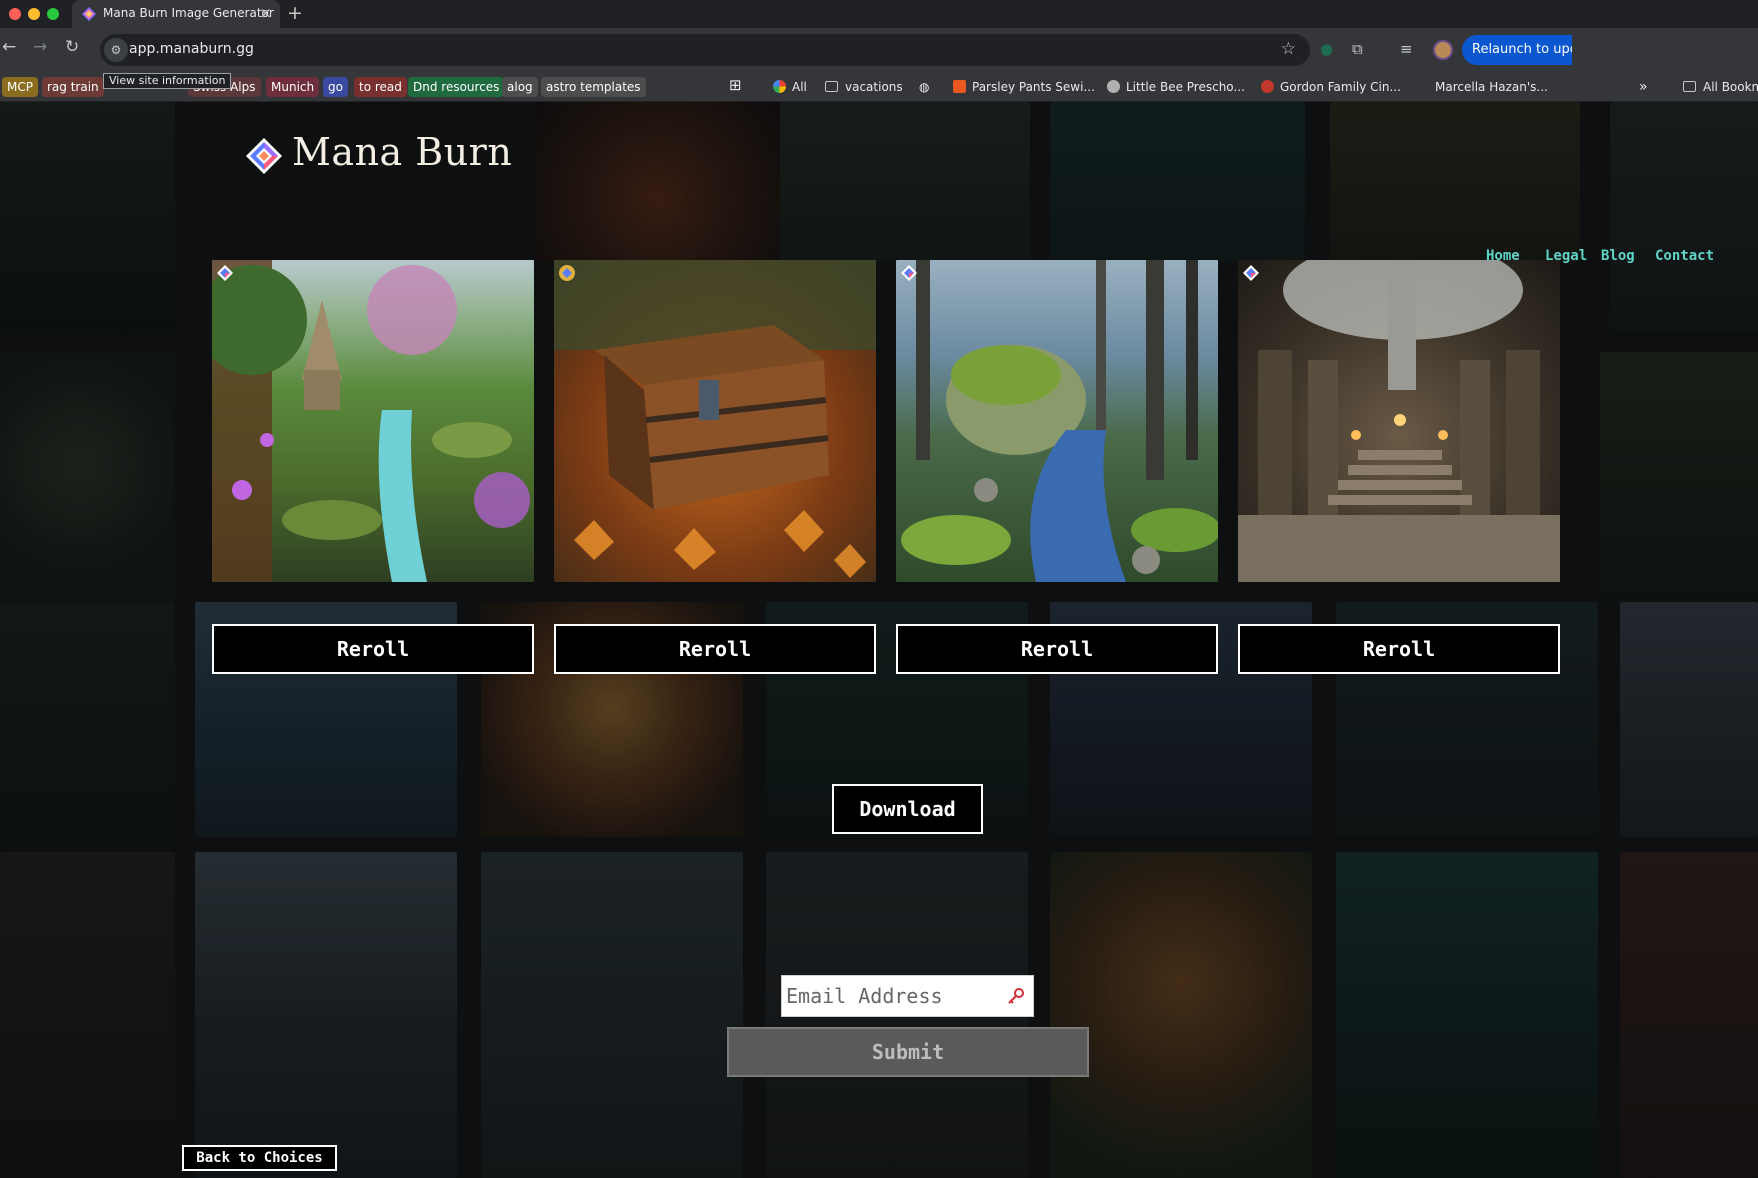 This screenshot has height=1178, width=1758. I want to click on site-info-icon: ⚙, so click(116, 50).